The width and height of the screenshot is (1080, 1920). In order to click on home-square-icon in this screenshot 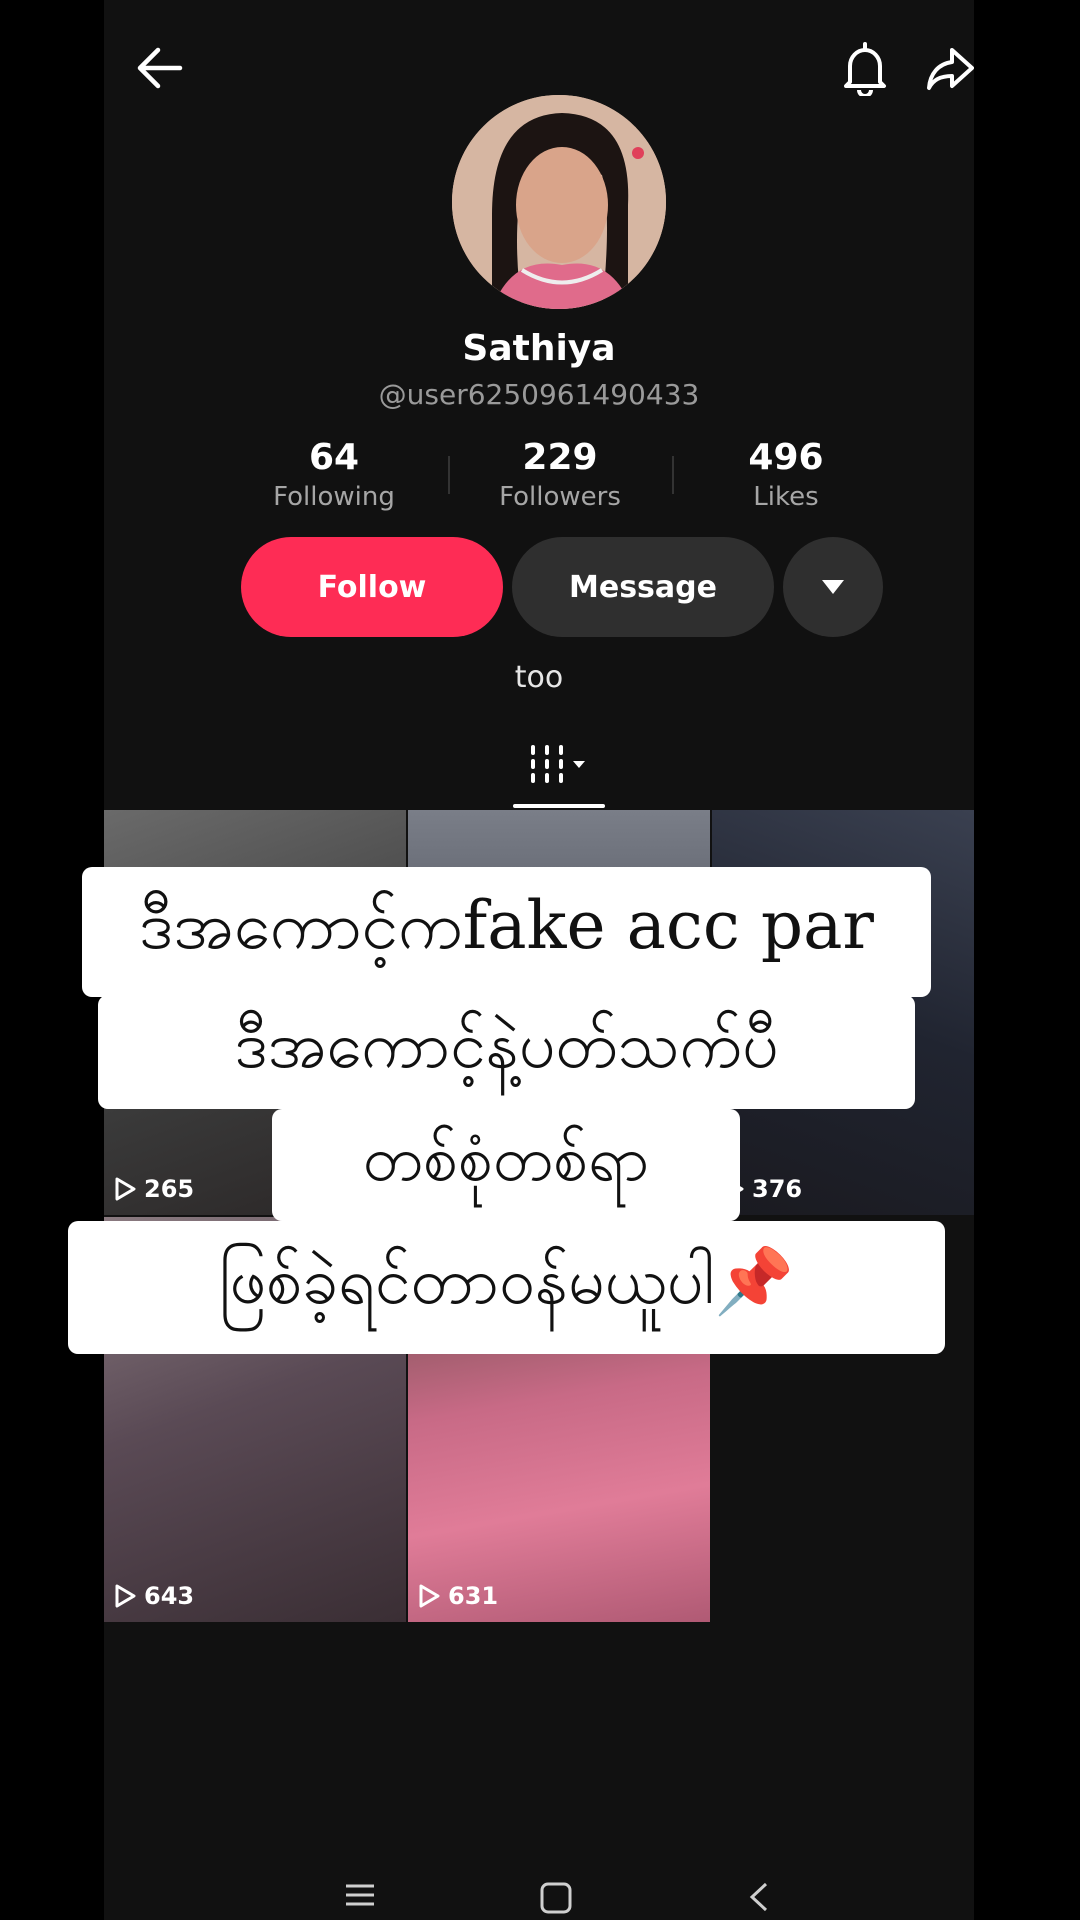, I will do `click(556, 1897)`.